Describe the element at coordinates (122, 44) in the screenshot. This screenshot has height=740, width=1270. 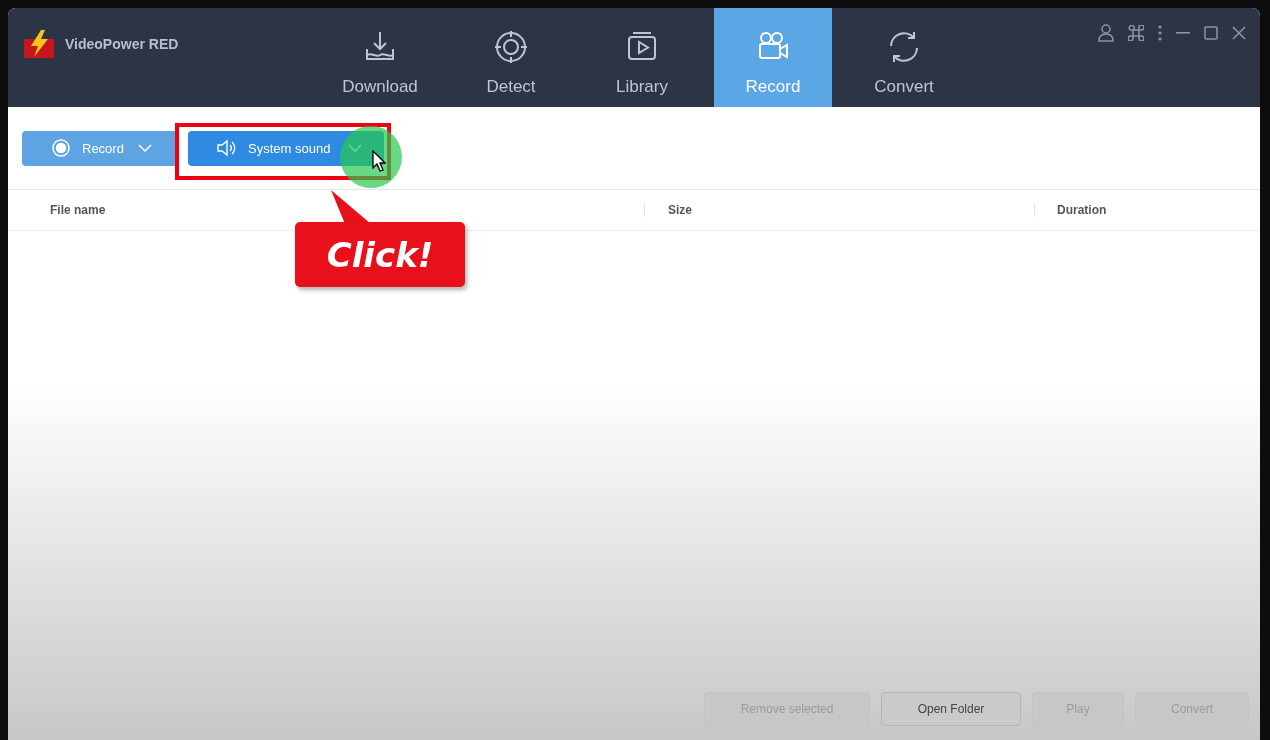
I see `app-title: VideoPower RED` at that location.